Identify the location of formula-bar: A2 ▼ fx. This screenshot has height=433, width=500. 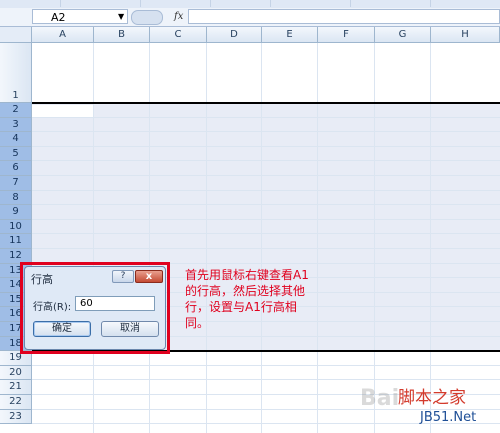
(250, 17).